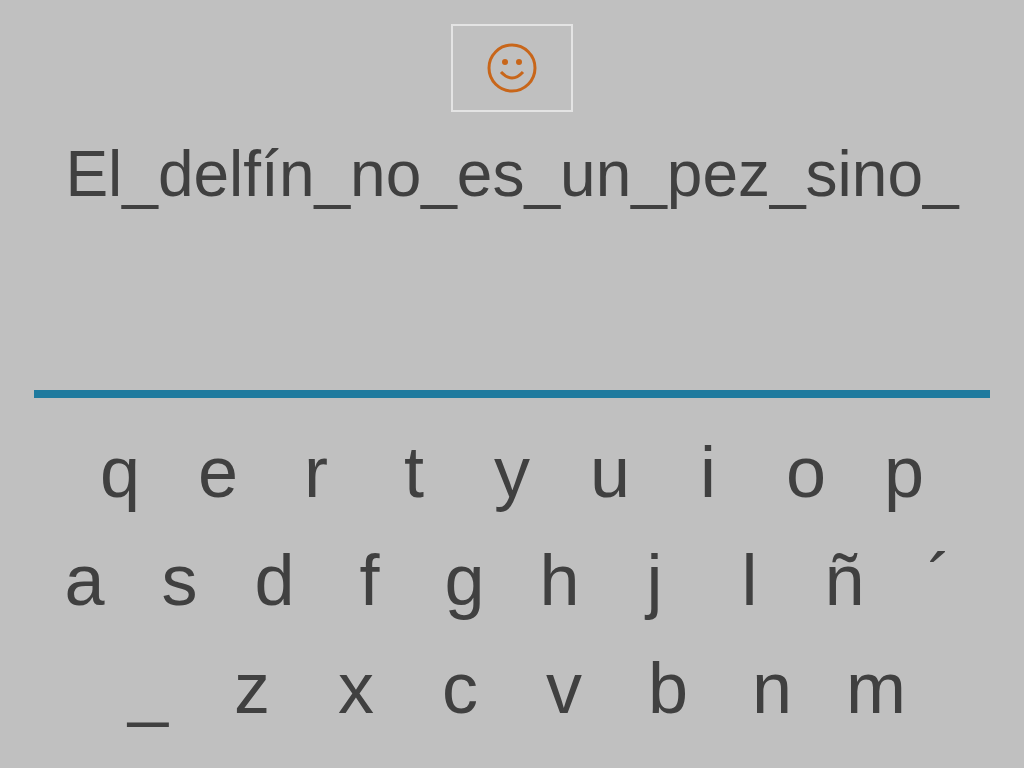 The height and width of the screenshot is (768, 1024). What do you see at coordinates (252, 688) in the screenshot?
I see `letter-key: z` at bounding box center [252, 688].